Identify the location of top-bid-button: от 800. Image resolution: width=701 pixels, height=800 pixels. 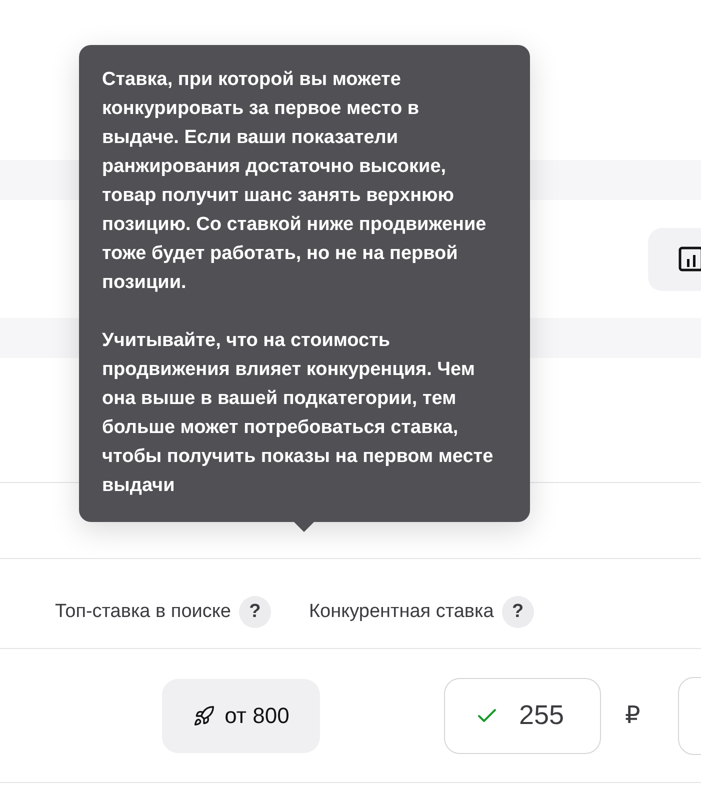
(241, 715).